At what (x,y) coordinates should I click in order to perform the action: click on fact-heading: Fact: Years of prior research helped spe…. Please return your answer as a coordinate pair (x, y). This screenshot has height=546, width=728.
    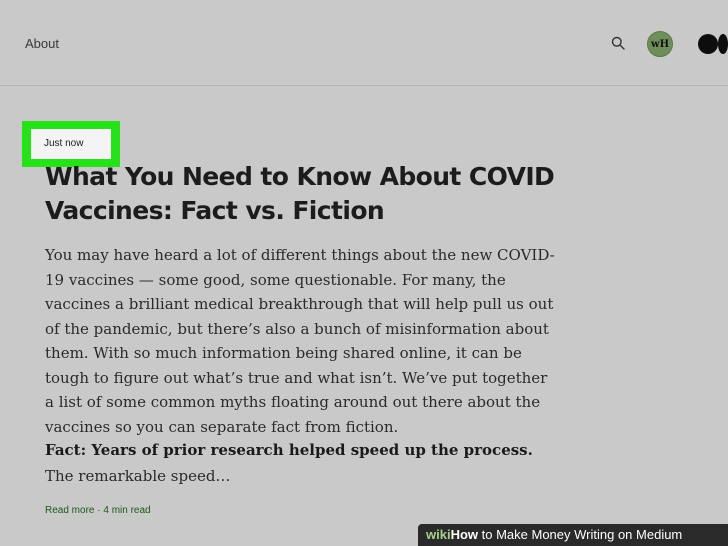
    Looking at the image, I should click on (289, 450).